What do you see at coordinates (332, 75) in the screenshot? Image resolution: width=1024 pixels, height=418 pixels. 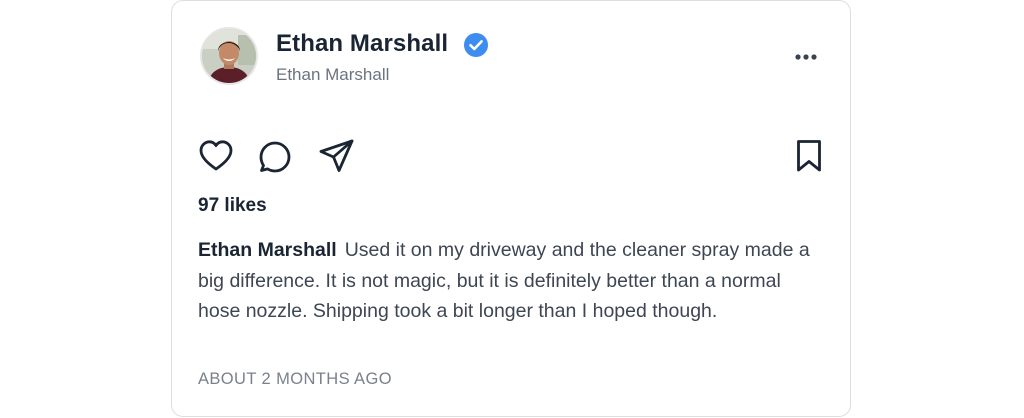 I see `author-handle: Ethan Marshall` at bounding box center [332, 75].